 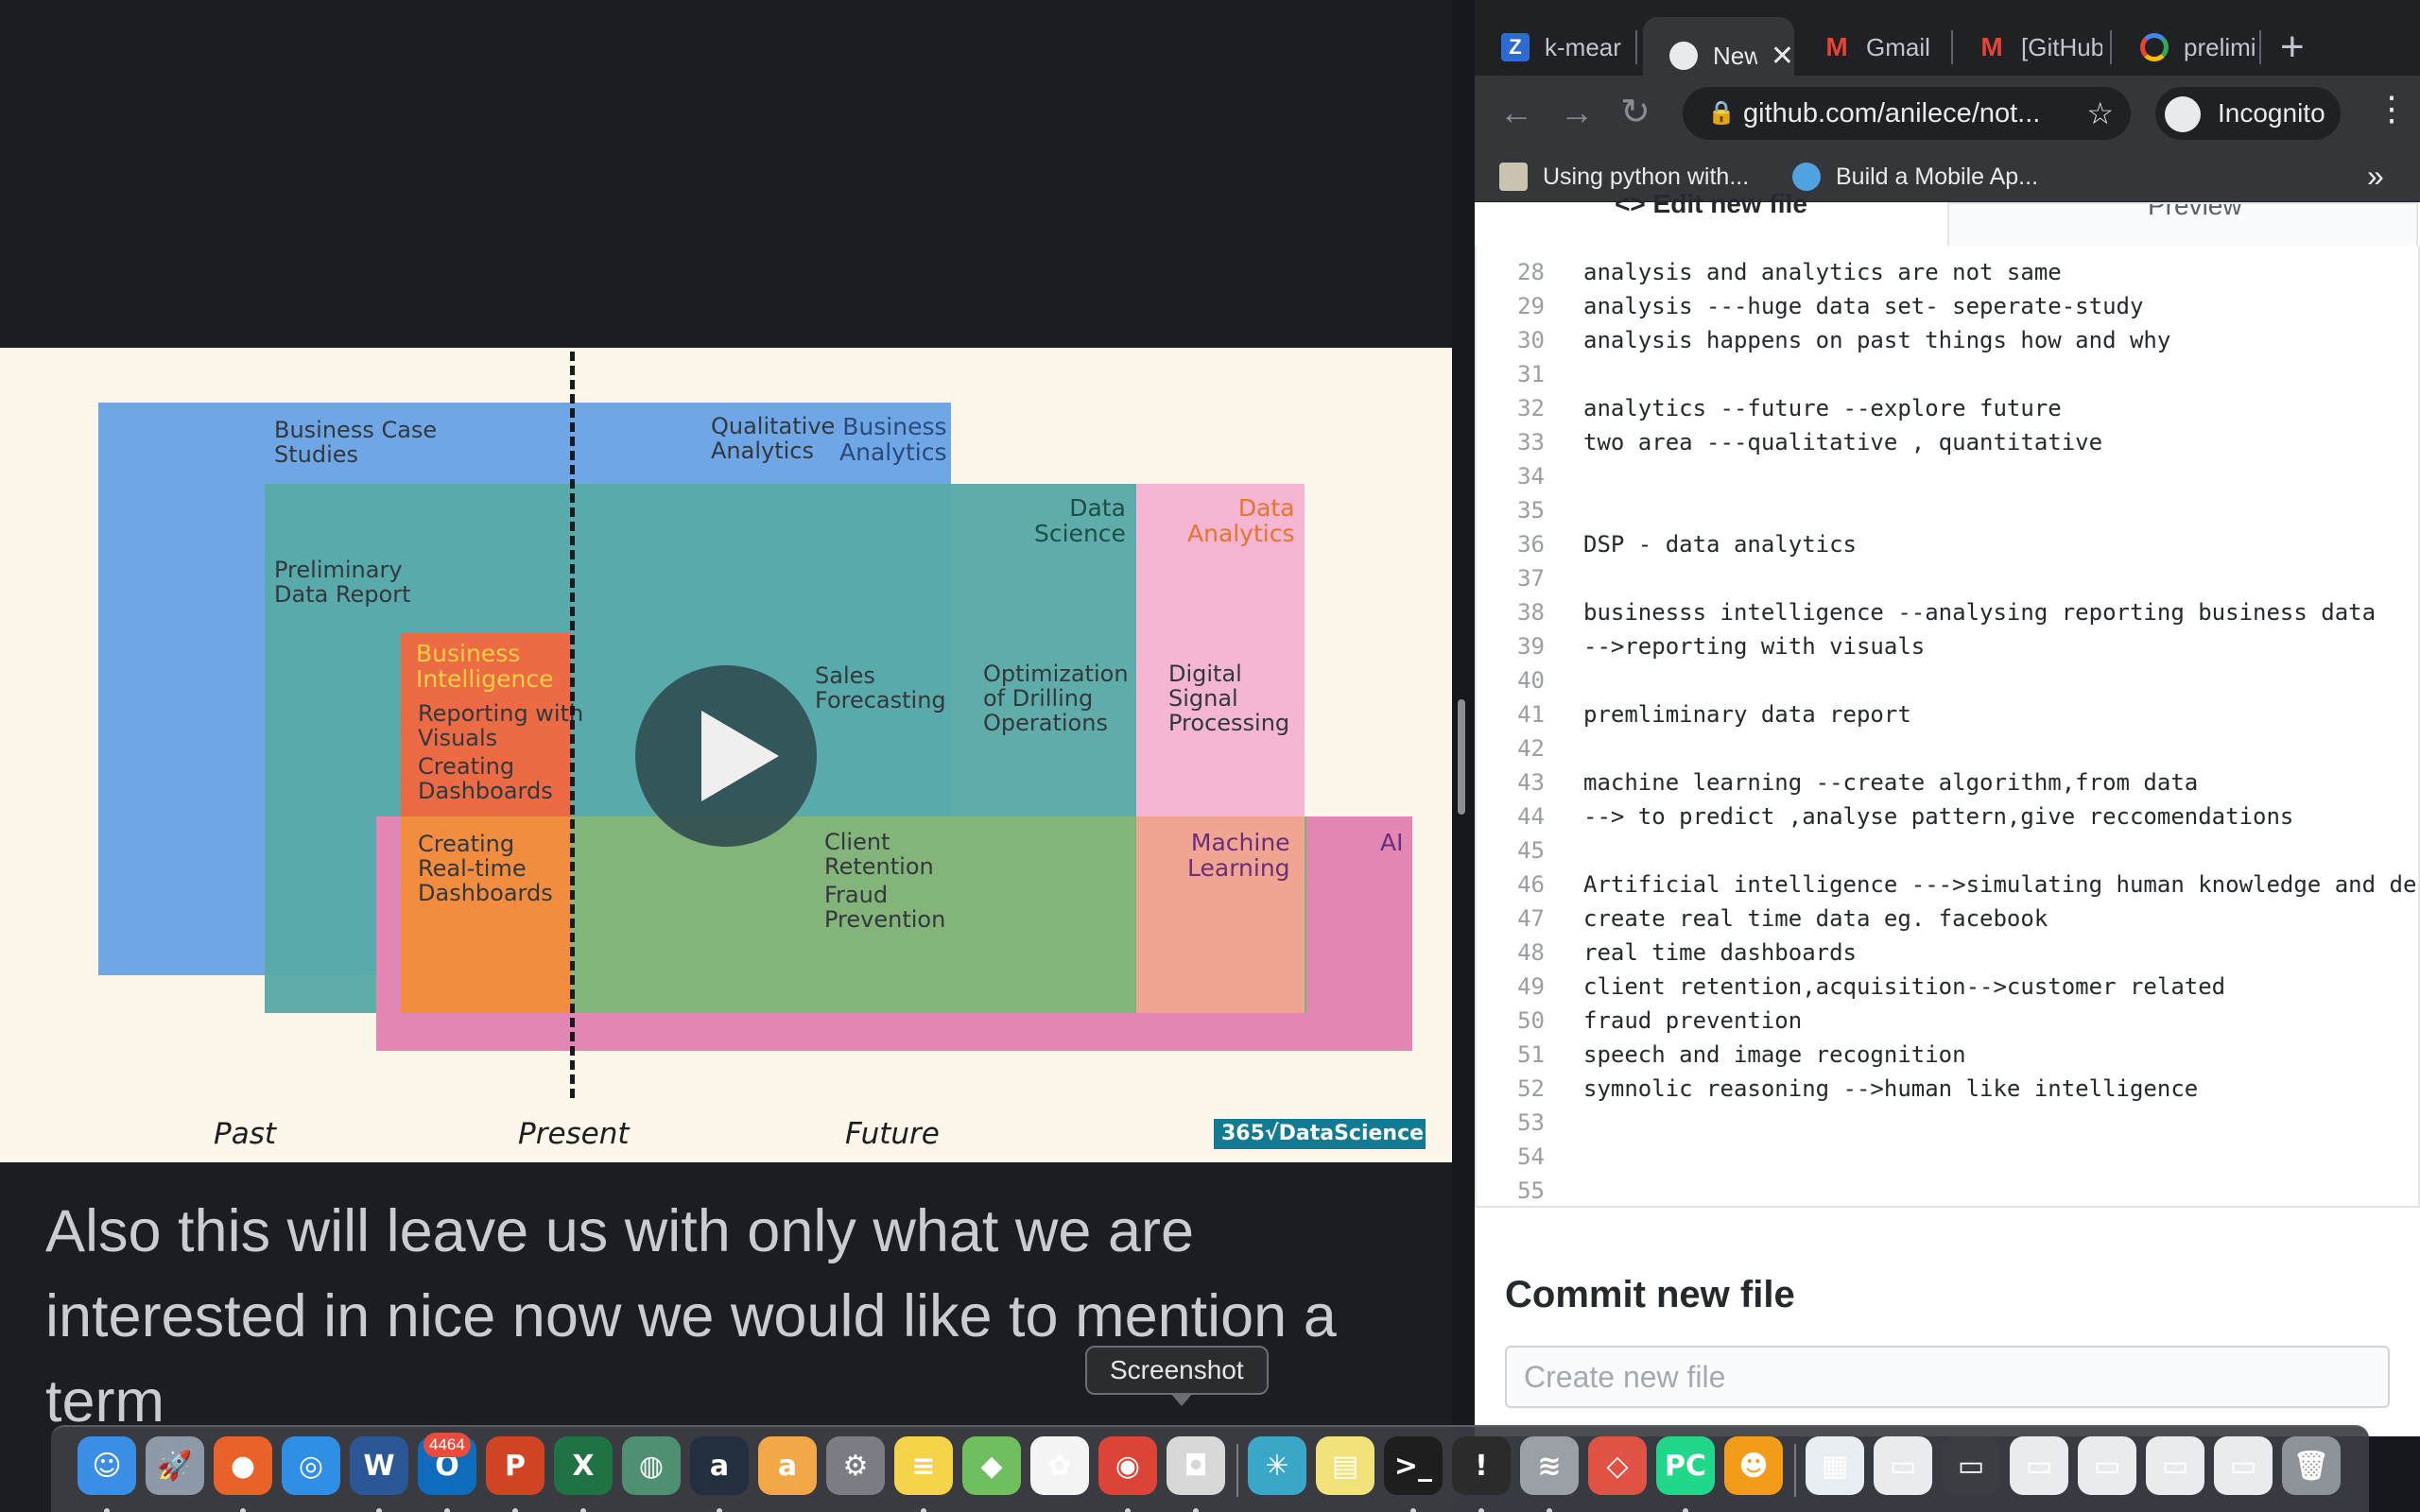 I want to click on tab-title: Gmail -, so click(x=1901, y=46).